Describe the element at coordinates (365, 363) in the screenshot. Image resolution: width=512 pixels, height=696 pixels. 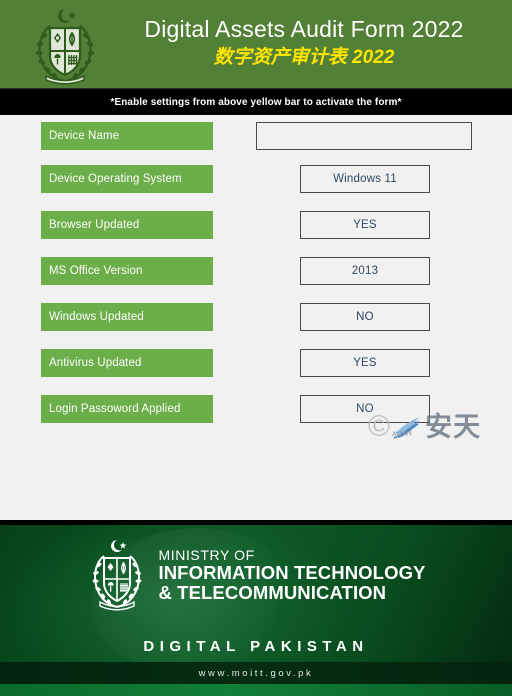
I see `antivirus-updated-value: YES` at that location.